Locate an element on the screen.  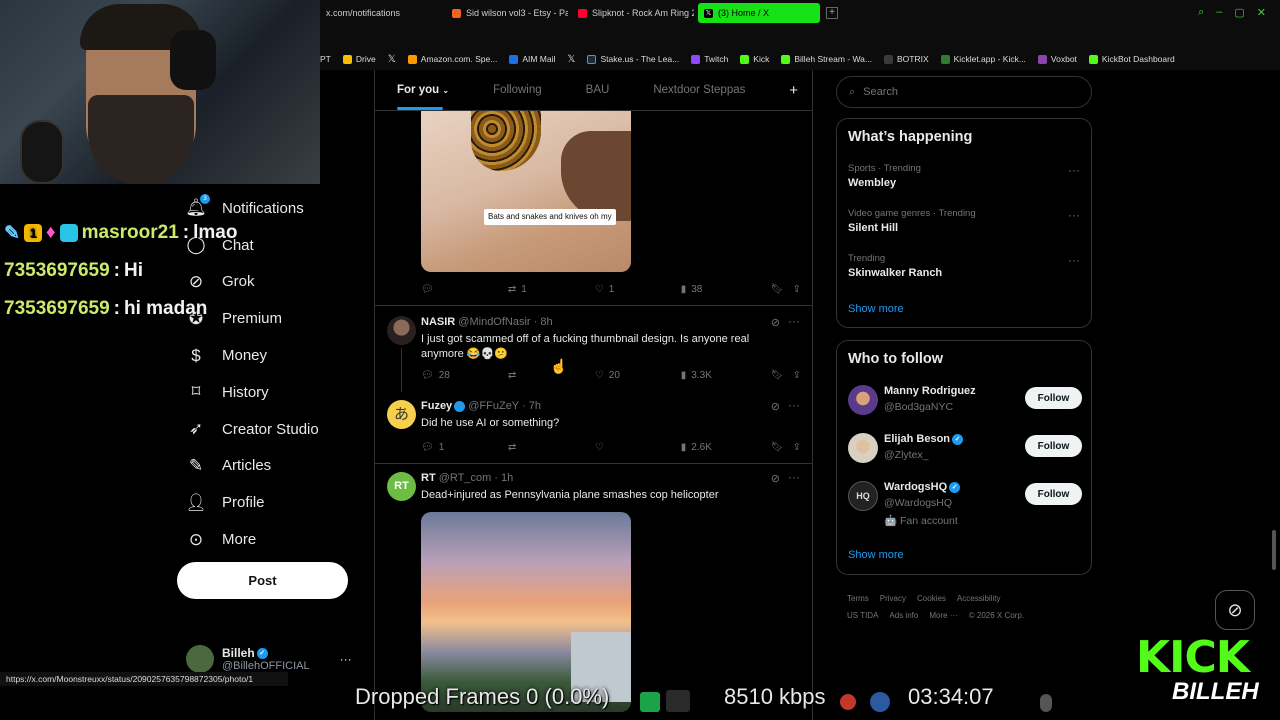
tab-bau: BAU is located at coordinates (598, 90).